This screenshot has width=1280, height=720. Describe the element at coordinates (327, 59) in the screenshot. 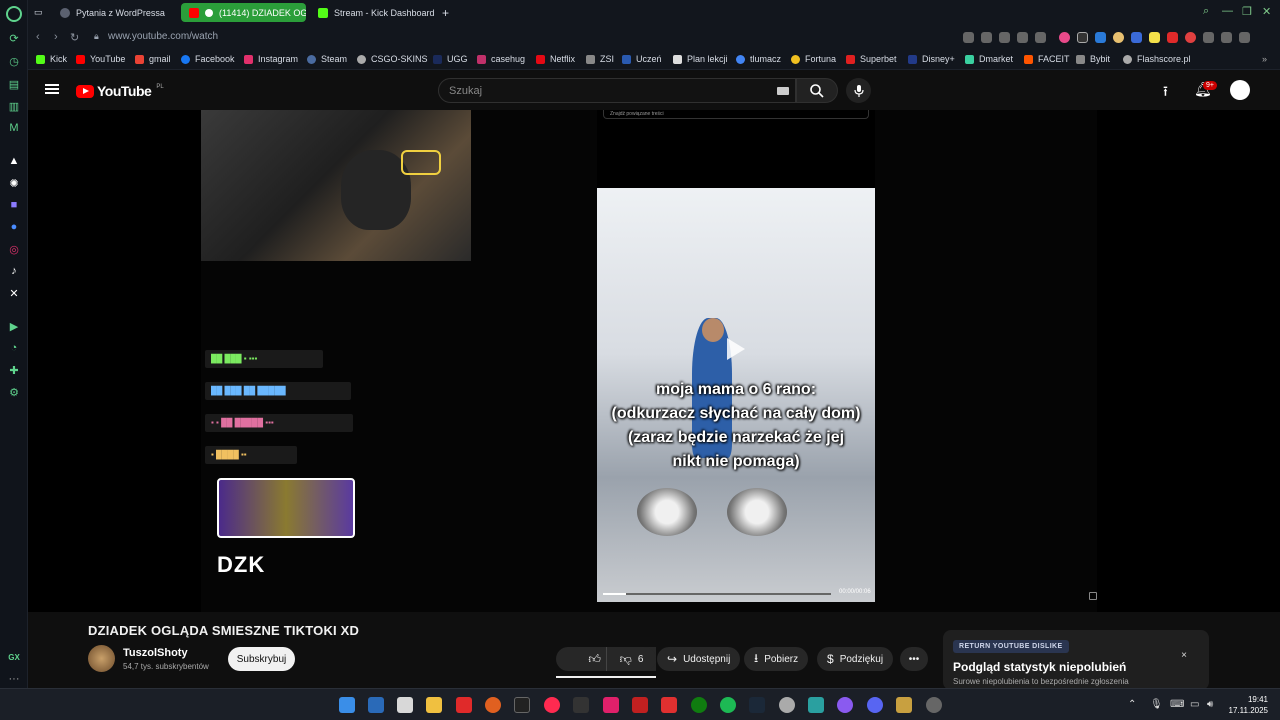

I see `bookmark-steam: Steam` at that location.